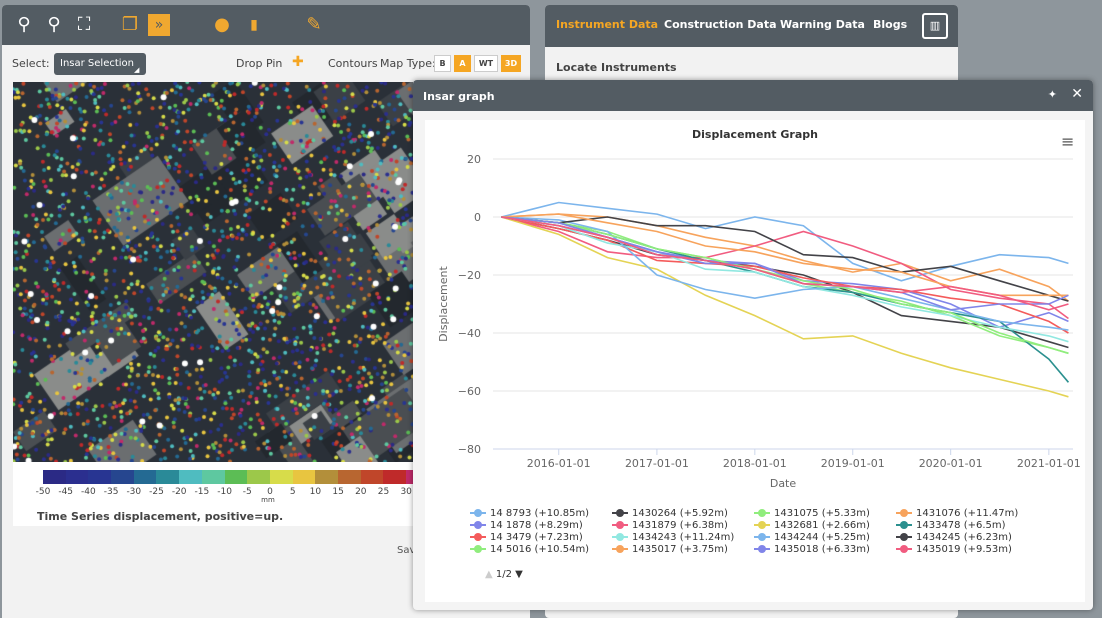 This screenshot has width=1102, height=618. Describe the element at coordinates (822, 513) in the screenshot. I see `legend-label: 1431075 (+5.33m)` at that location.